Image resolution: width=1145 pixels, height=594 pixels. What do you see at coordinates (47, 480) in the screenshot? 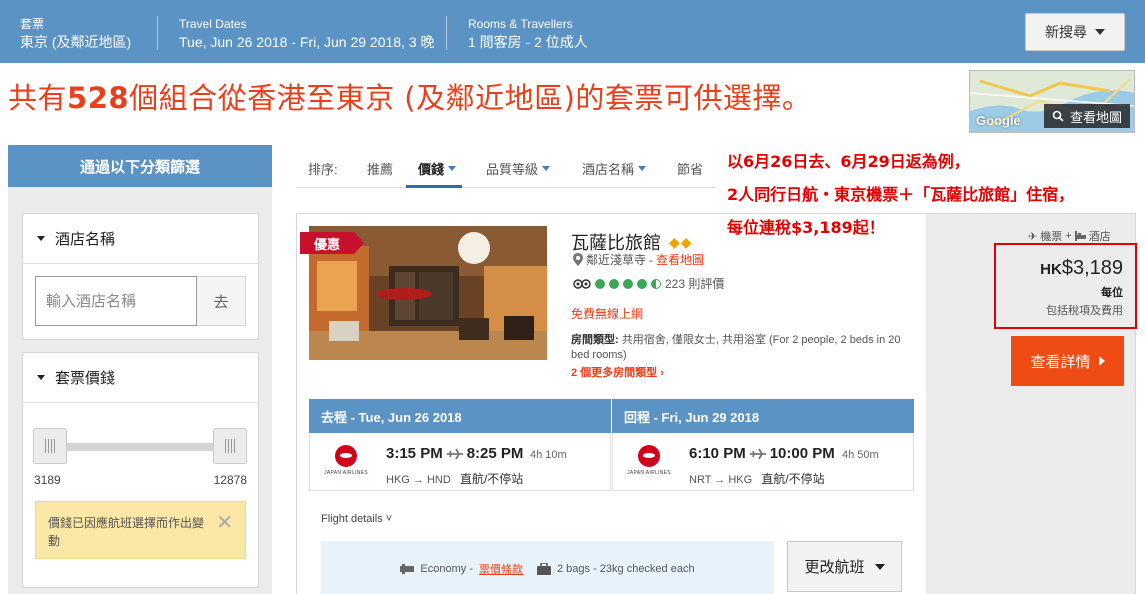
I see `price-min-value: 3189` at bounding box center [47, 480].